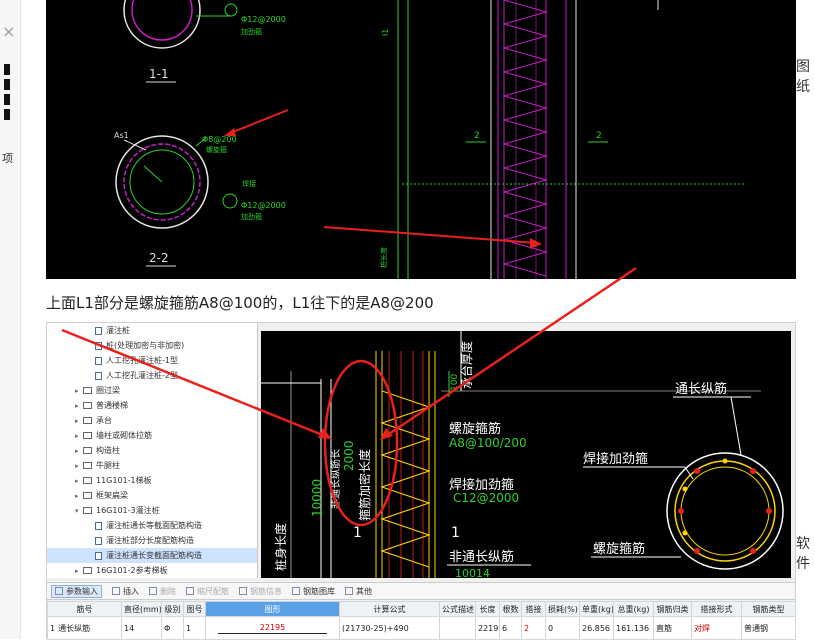 The image size is (815, 640). I want to click on table-cell: 普通钢, so click(768, 628).